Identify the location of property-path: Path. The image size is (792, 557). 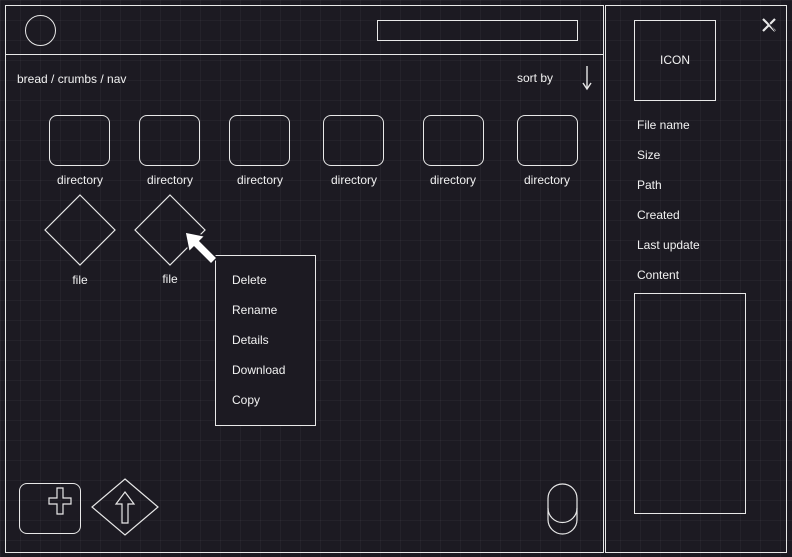
(649, 185).